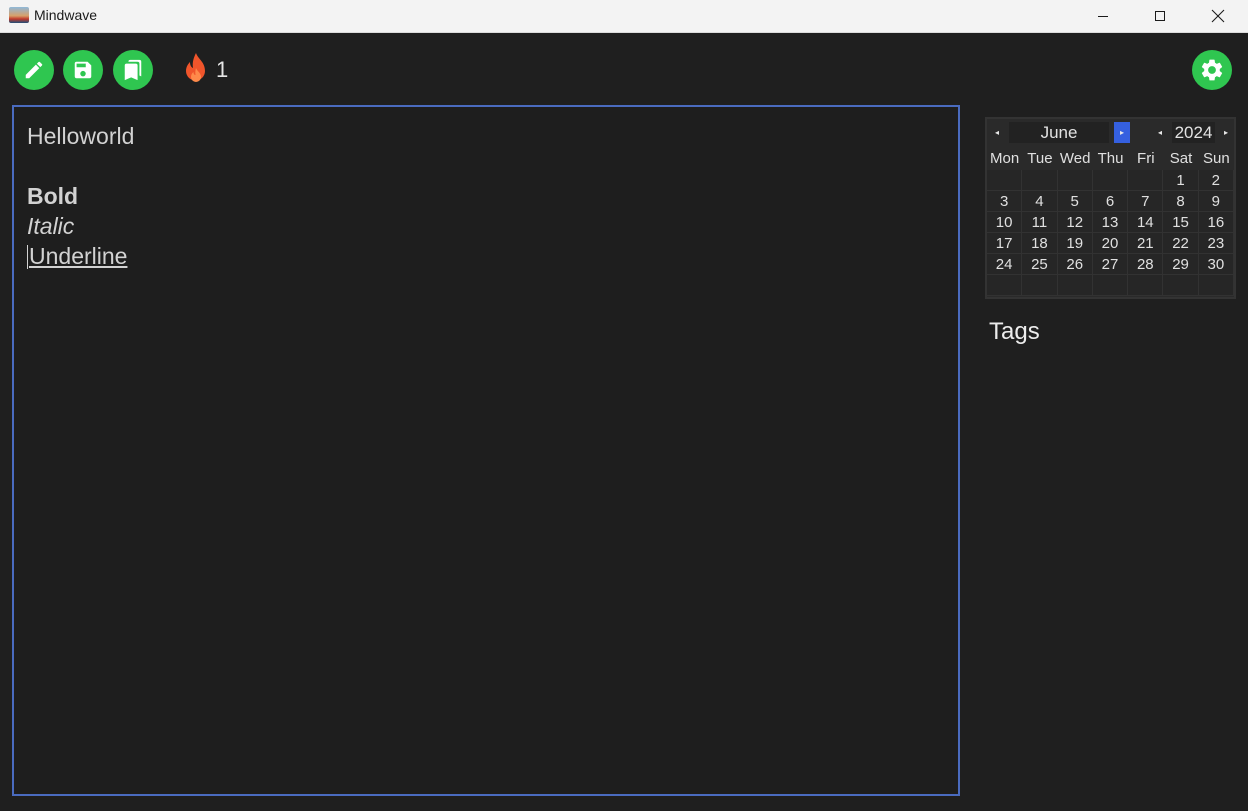  Describe the element at coordinates (1146, 222) in the screenshot. I see `calendar-day: 14` at that location.